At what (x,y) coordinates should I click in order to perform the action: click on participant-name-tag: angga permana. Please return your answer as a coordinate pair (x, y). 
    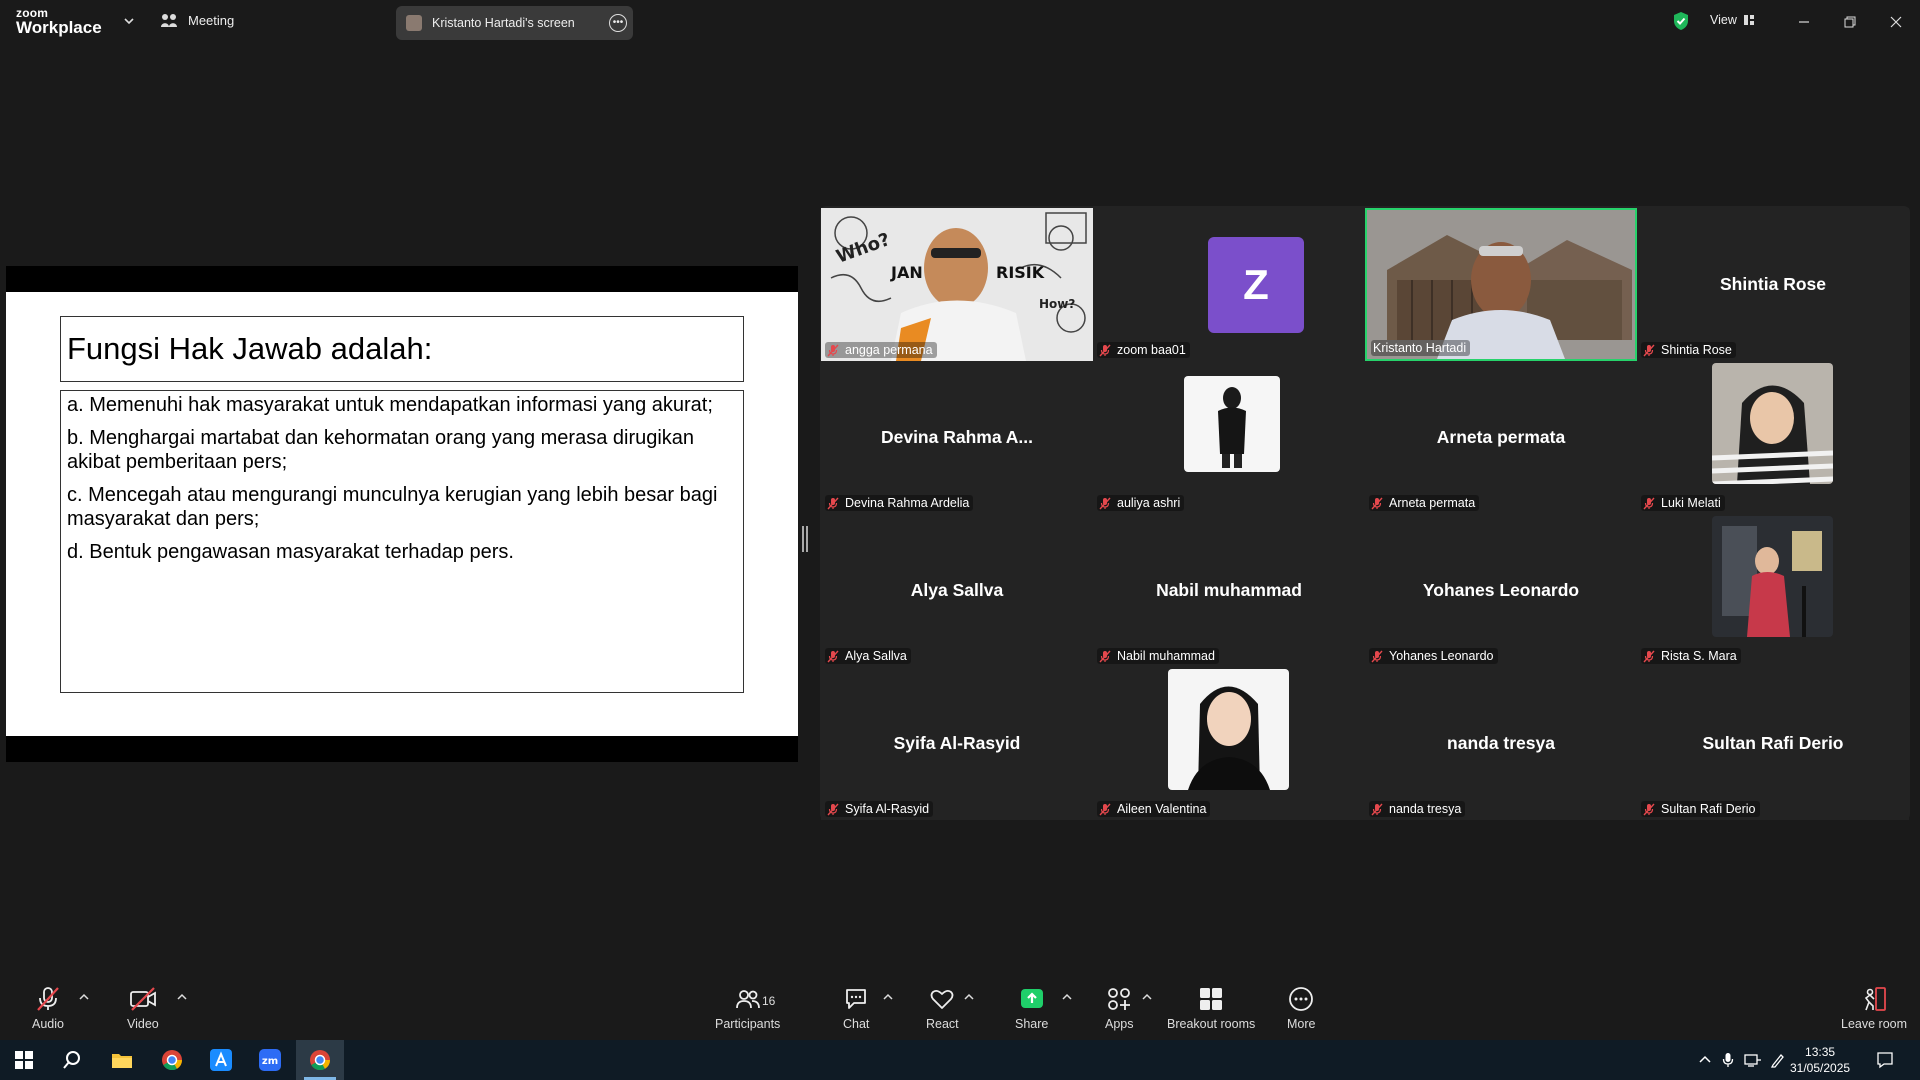
    Looking at the image, I should click on (881, 350).